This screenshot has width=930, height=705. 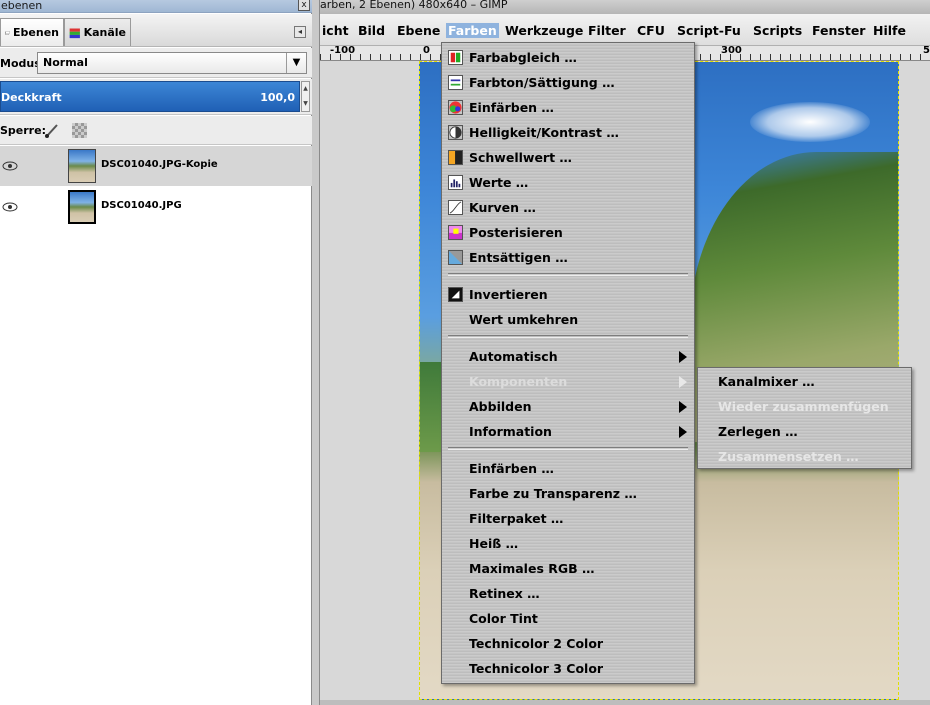 What do you see at coordinates (32, 32) in the screenshot?
I see `tab-ebenen: Ebenen` at bounding box center [32, 32].